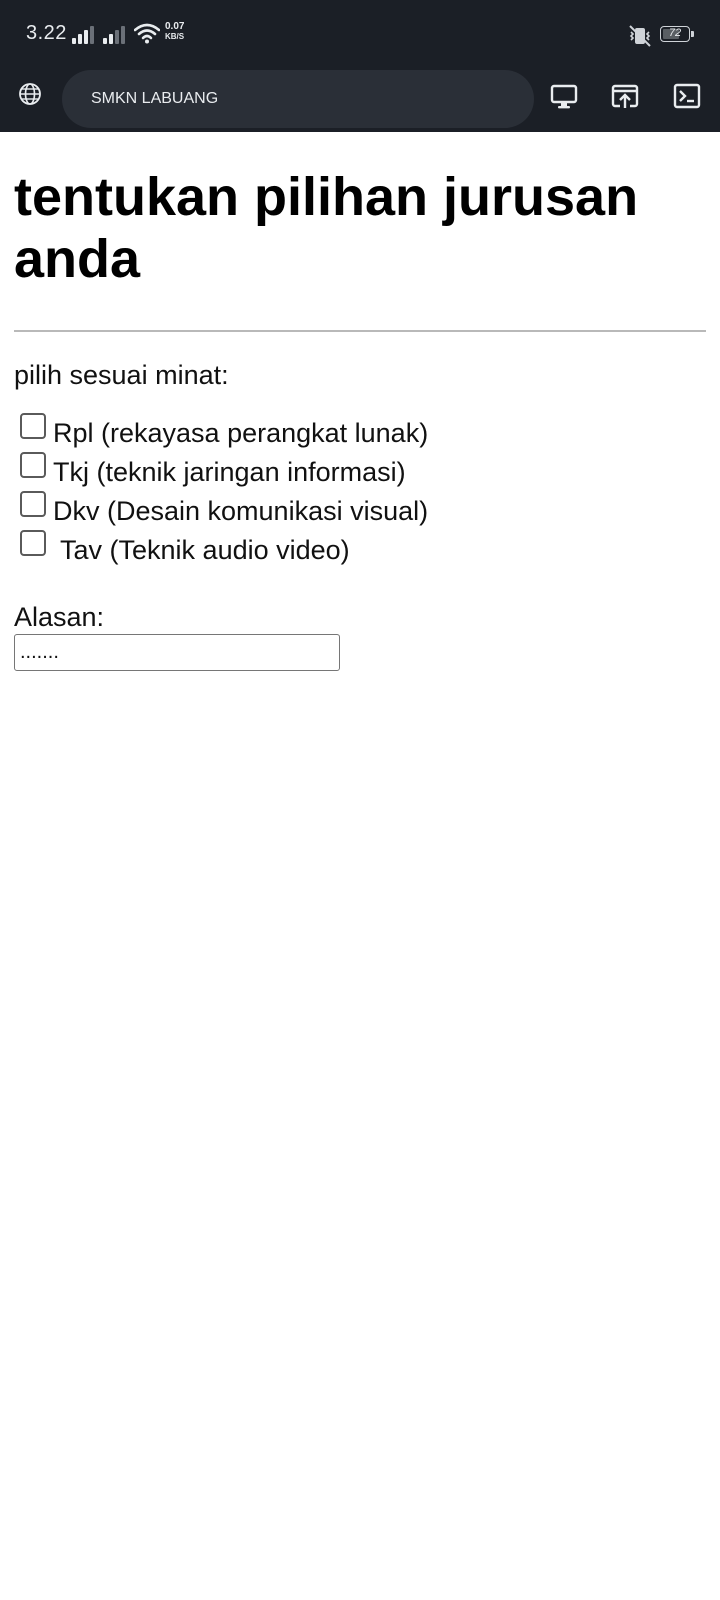 This screenshot has width=720, height=1600. I want to click on options-prompt: pilih sesuai minat:, so click(121, 375).